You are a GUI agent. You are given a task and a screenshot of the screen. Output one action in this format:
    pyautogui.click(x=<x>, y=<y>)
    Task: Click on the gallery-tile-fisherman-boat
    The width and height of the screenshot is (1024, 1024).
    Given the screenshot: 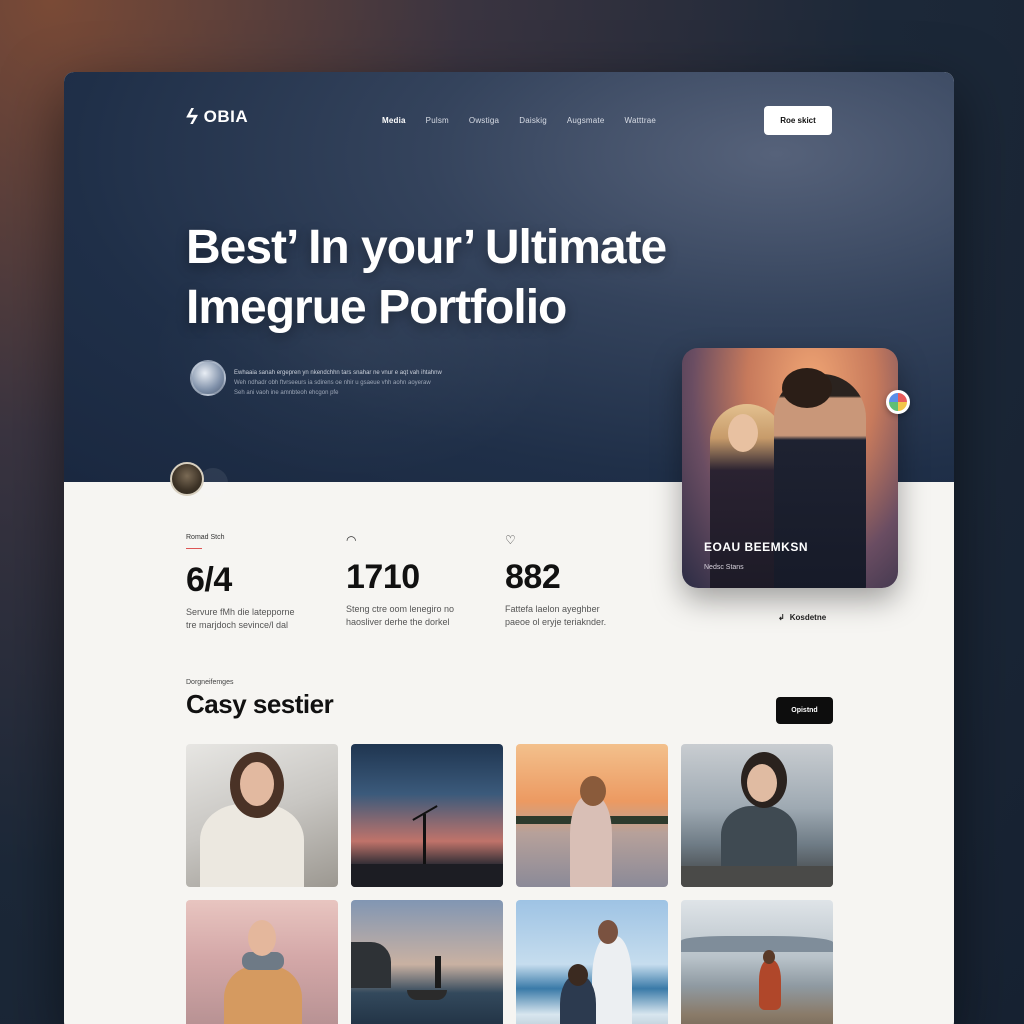 What is the action you would take?
    pyautogui.click(x=427, y=962)
    